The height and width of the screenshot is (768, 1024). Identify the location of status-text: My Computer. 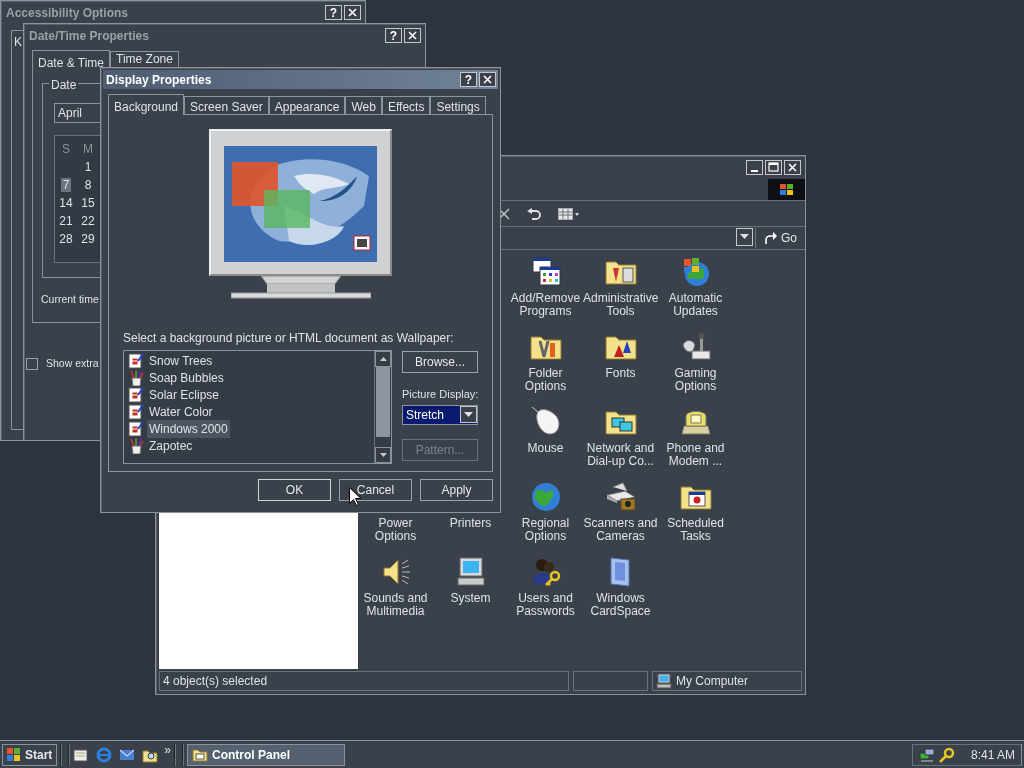
(712, 681).